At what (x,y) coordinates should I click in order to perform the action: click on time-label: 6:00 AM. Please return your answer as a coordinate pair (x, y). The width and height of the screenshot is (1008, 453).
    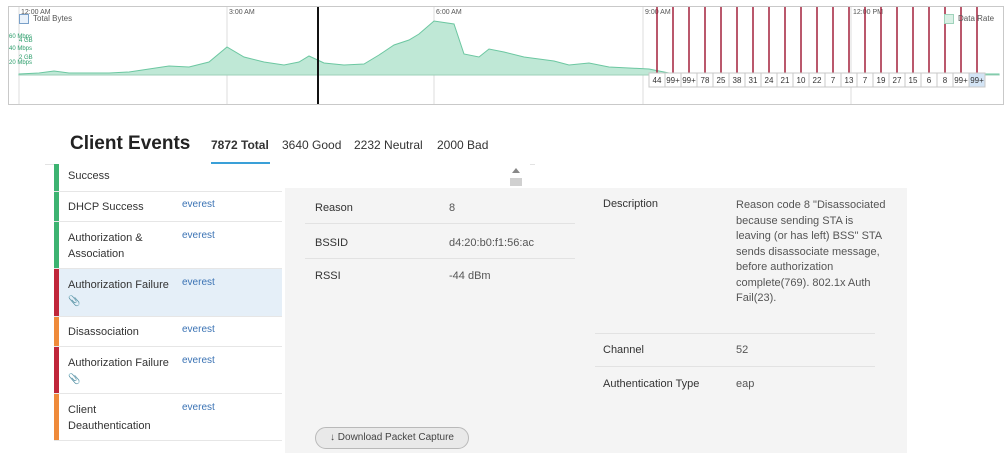
    Looking at the image, I should click on (449, 12).